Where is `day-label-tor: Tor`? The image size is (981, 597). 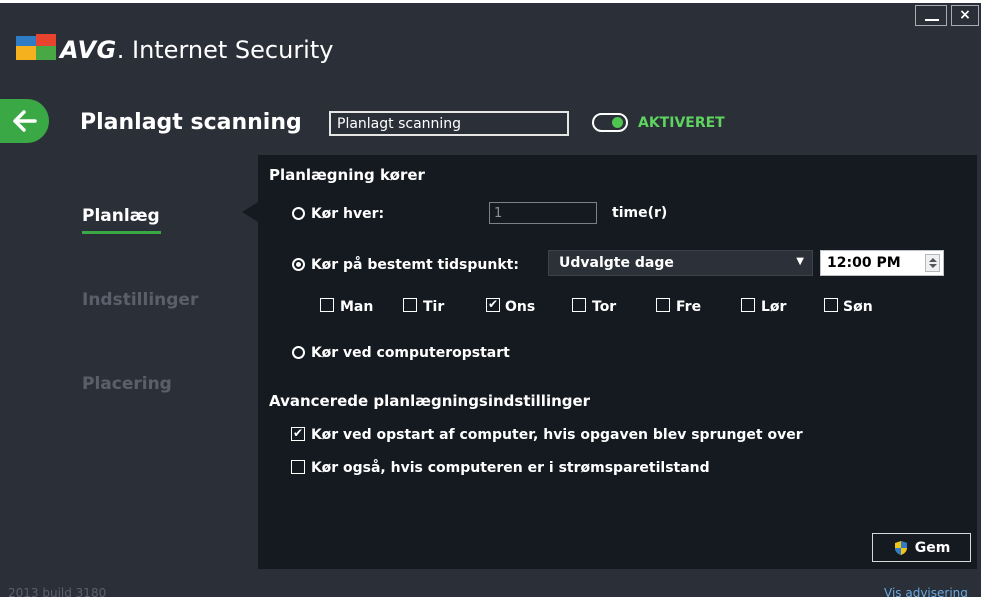 day-label-tor: Tor is located at coordinates (604, 307).